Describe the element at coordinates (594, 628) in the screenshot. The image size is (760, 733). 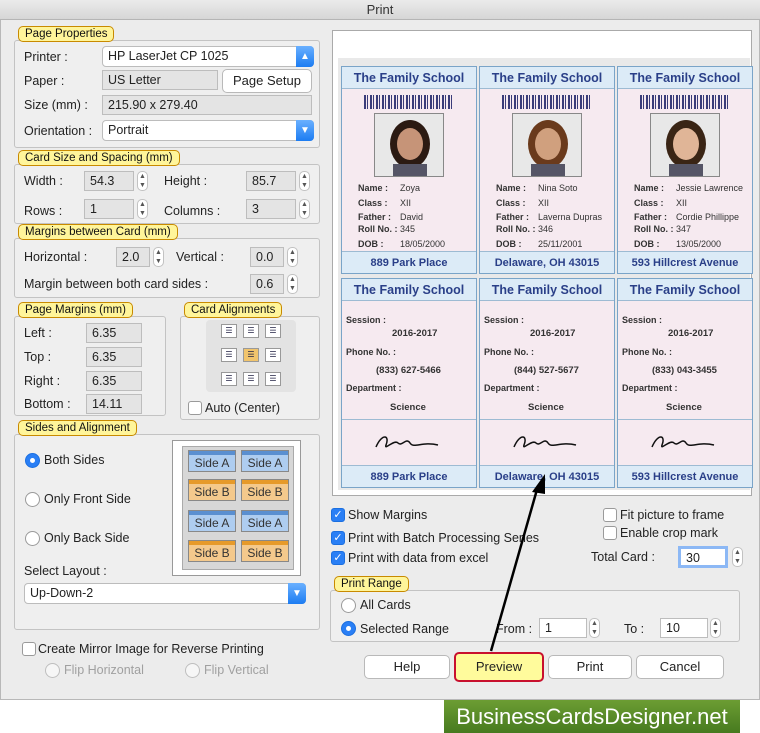
I see `from-stepper: ▲ ▼` at that location.